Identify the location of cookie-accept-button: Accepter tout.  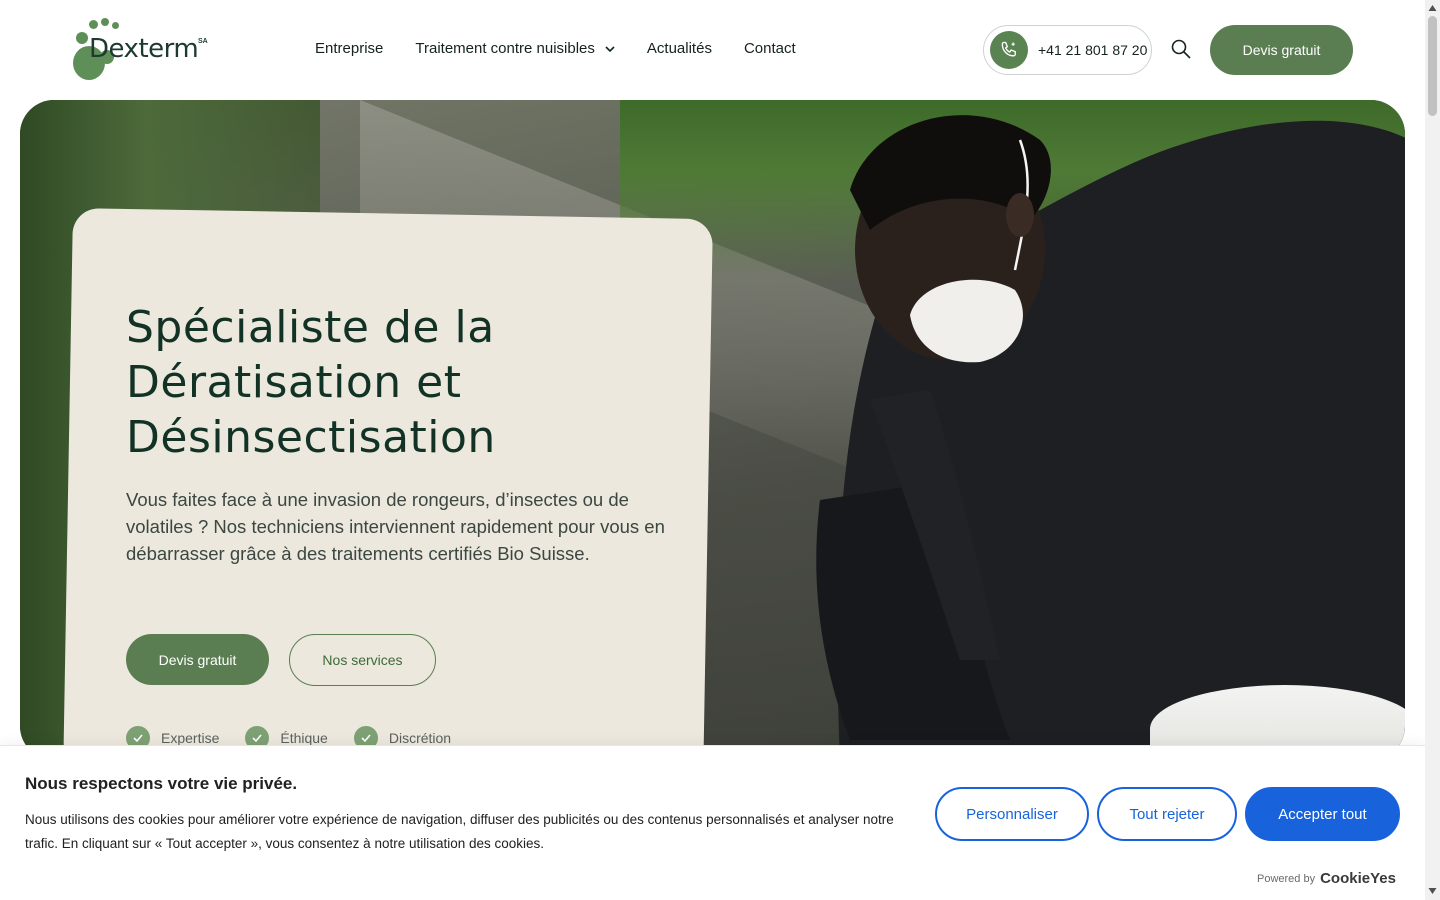
(1322, 814).